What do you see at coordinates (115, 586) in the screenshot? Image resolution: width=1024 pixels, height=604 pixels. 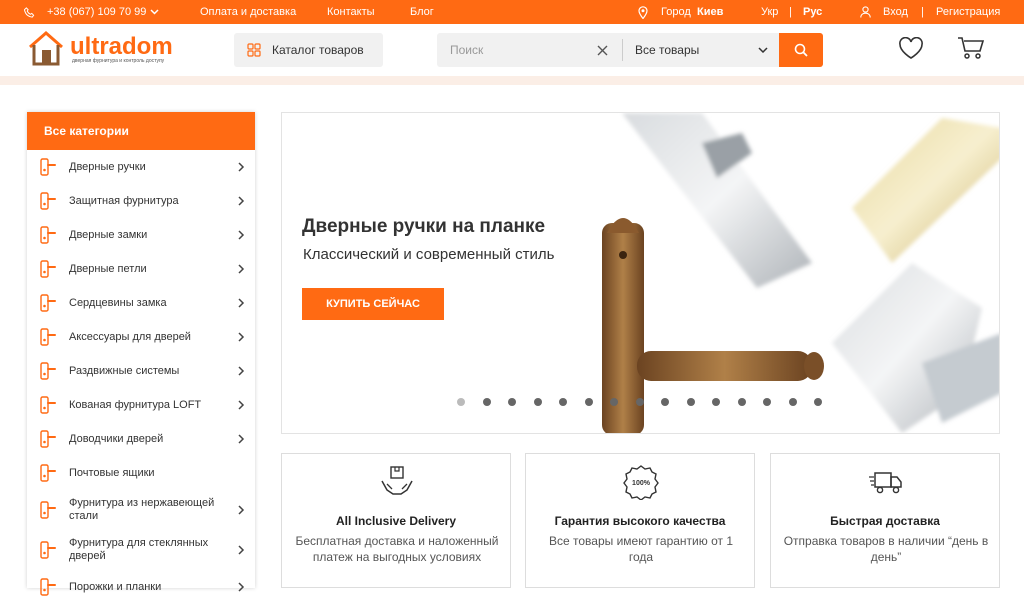 I see `sidebar-item-label: Порожки и планки` at bounding box center [115, 586].